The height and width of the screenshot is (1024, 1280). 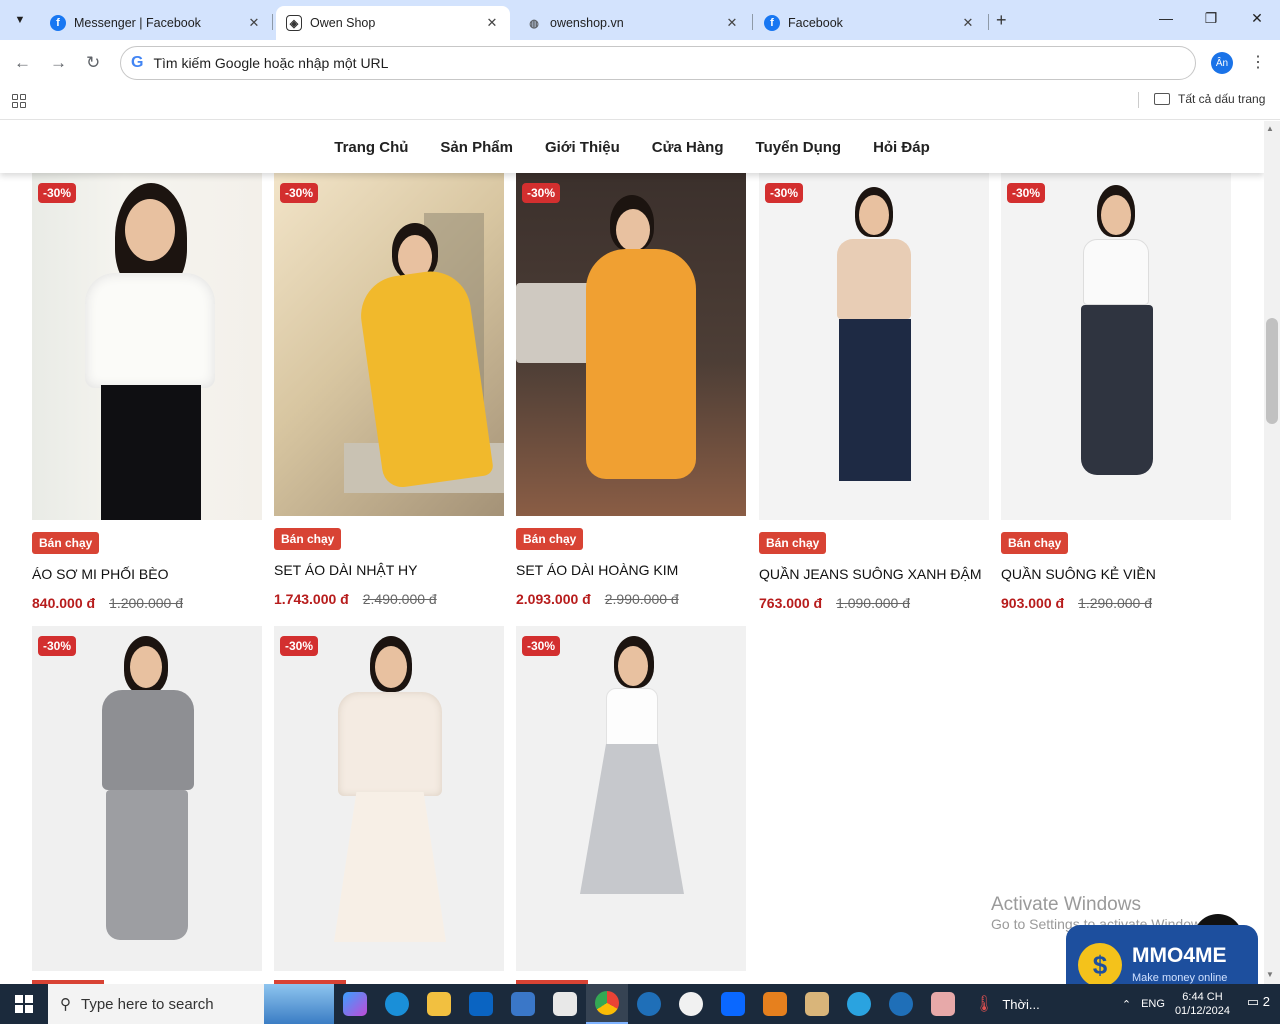 I want to click on tab-search-button: ▼, so click(x=20, y=20).